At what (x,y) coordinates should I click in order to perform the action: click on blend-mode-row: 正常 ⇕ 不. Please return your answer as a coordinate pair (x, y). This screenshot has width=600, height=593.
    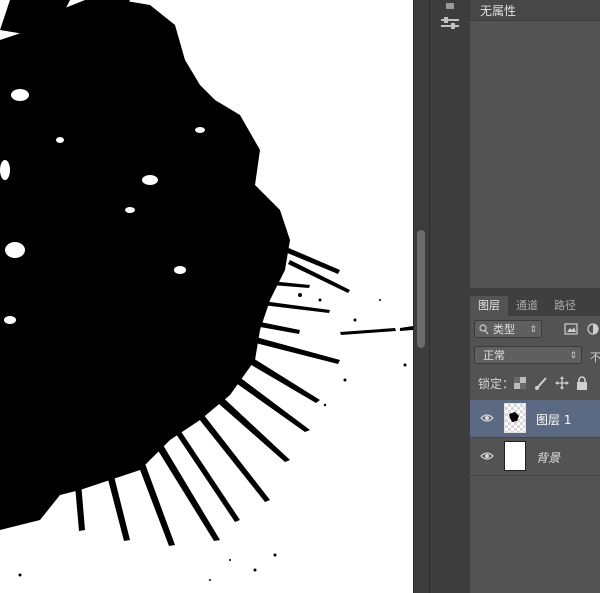
    Looking at the image, I should click on (535, 355).